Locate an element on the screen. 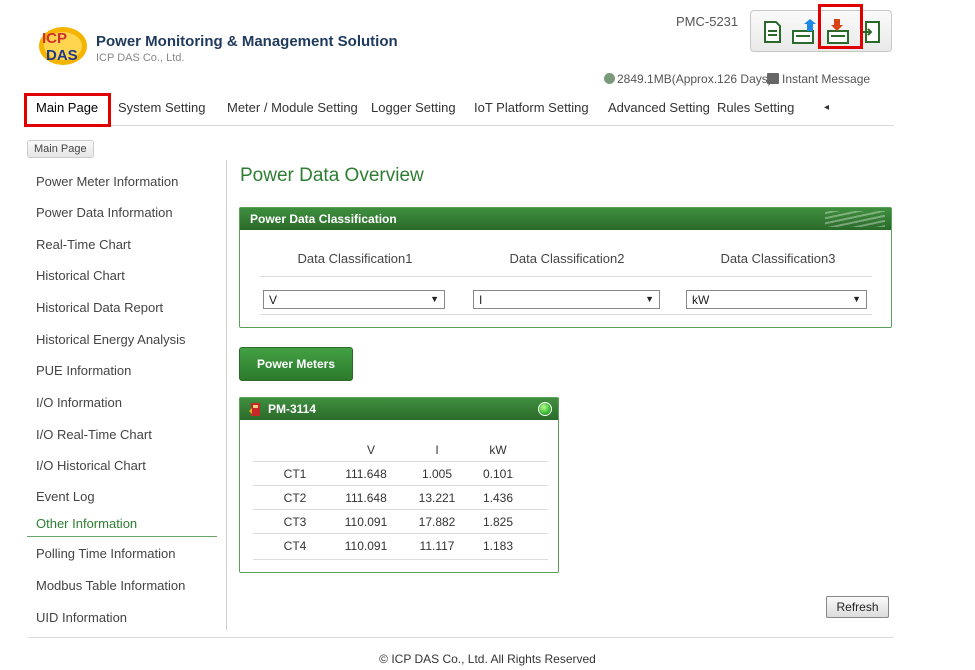 The image size is (975, 670). sidebar-item-uid-information: UID Information is located at coordinates (81, 617).